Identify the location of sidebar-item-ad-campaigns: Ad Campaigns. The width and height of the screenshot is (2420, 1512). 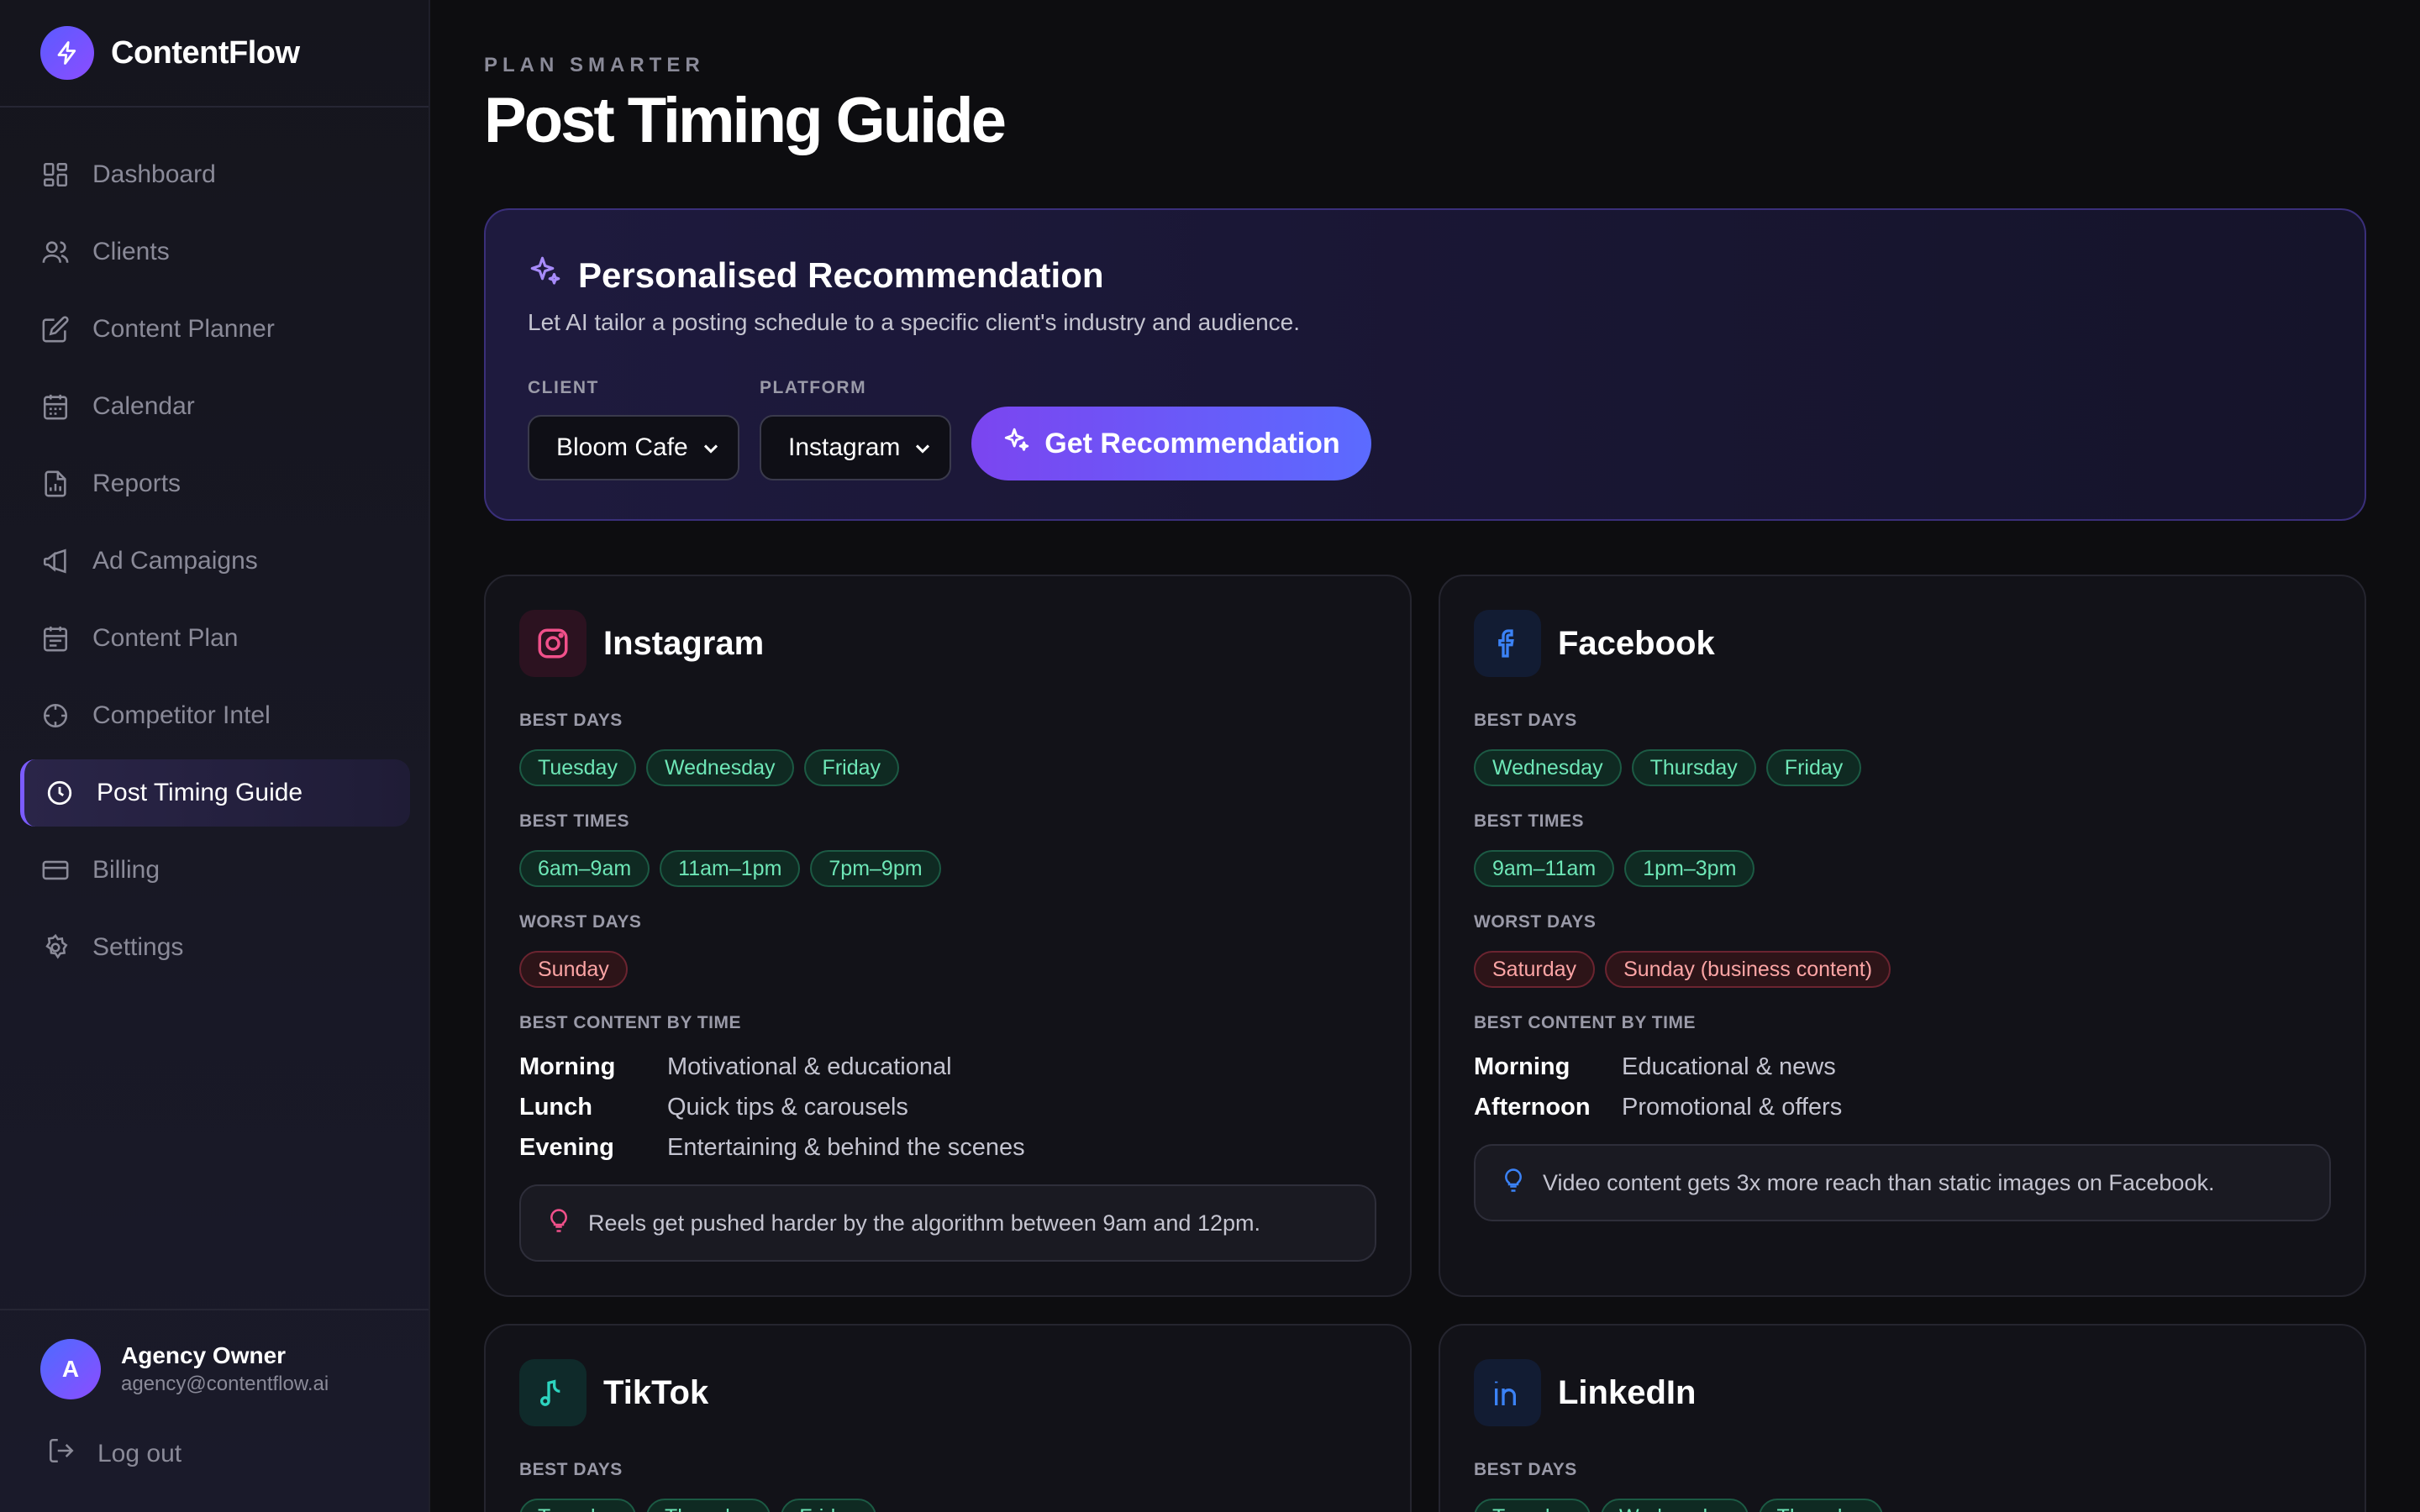
(215, 561).